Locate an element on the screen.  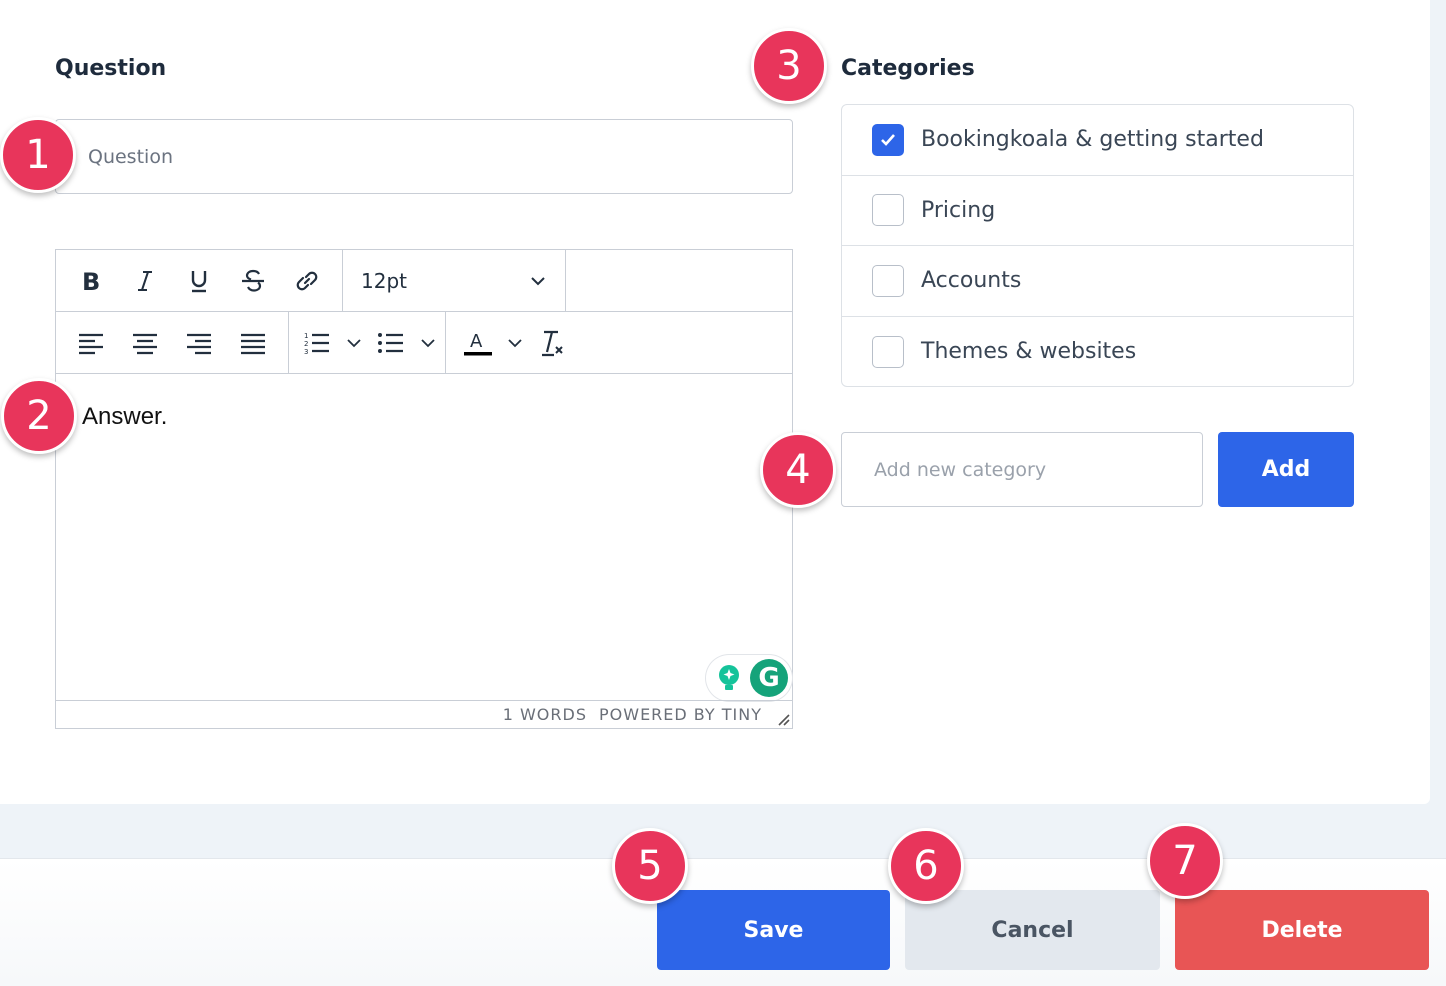
category-item: Bookingkoala & getting started is located at coordinates (1097, 140).